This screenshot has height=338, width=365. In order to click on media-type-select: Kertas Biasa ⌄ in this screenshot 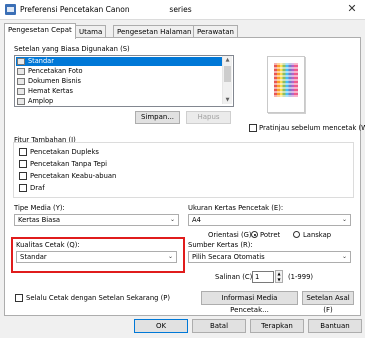, I will do `click(96, 220)`.